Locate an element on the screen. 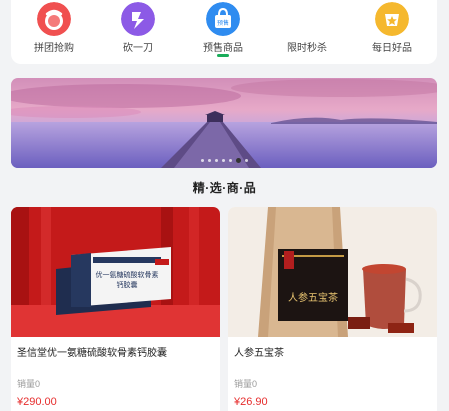  box-text-line-1: 优一氨糖硫酸软骨素 is located at coordinates (127, 274).